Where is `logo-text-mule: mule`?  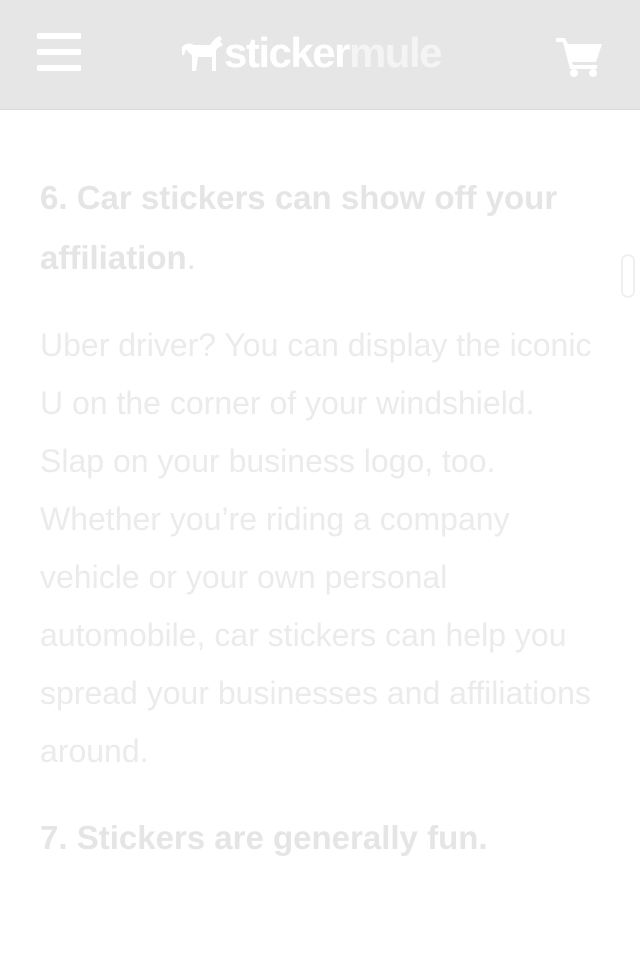
logo-text-mule: mule is located at coordinates (395, 52).